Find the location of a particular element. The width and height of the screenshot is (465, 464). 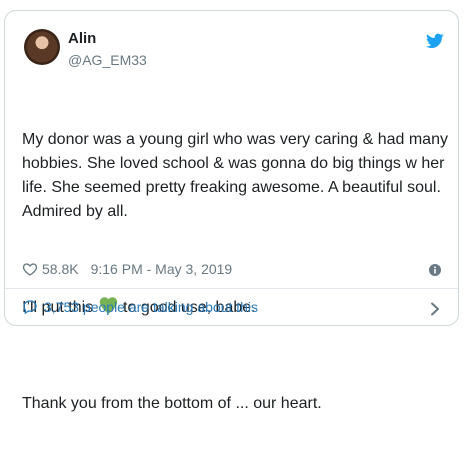

speech-bubble-icon is located at coordinates (30, 307).